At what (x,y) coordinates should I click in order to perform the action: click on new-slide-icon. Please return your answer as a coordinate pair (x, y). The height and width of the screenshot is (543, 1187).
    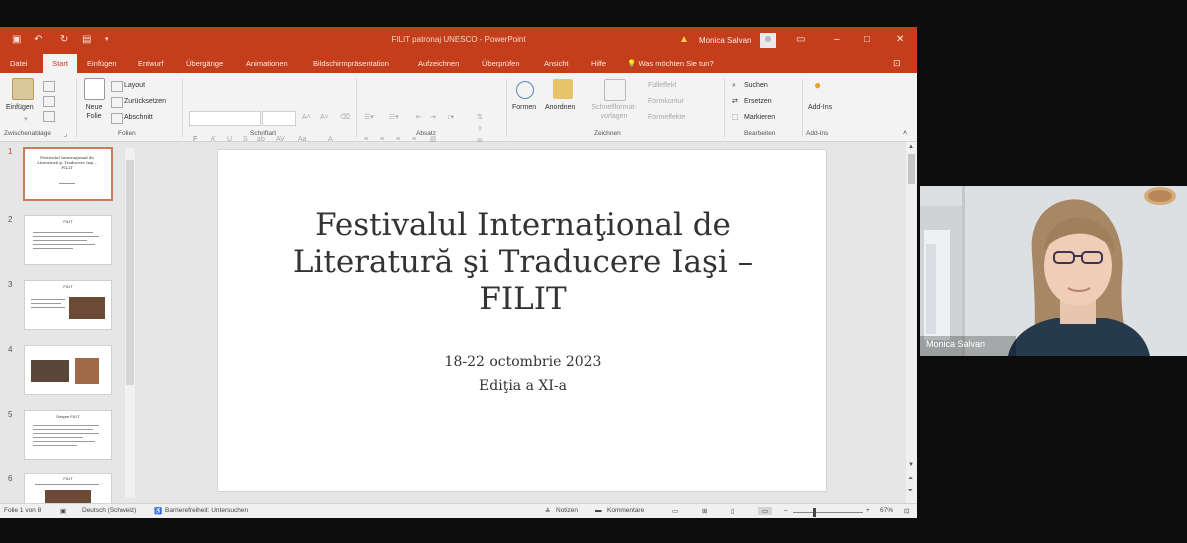
    Looking at the image, I should click on (94, 89).